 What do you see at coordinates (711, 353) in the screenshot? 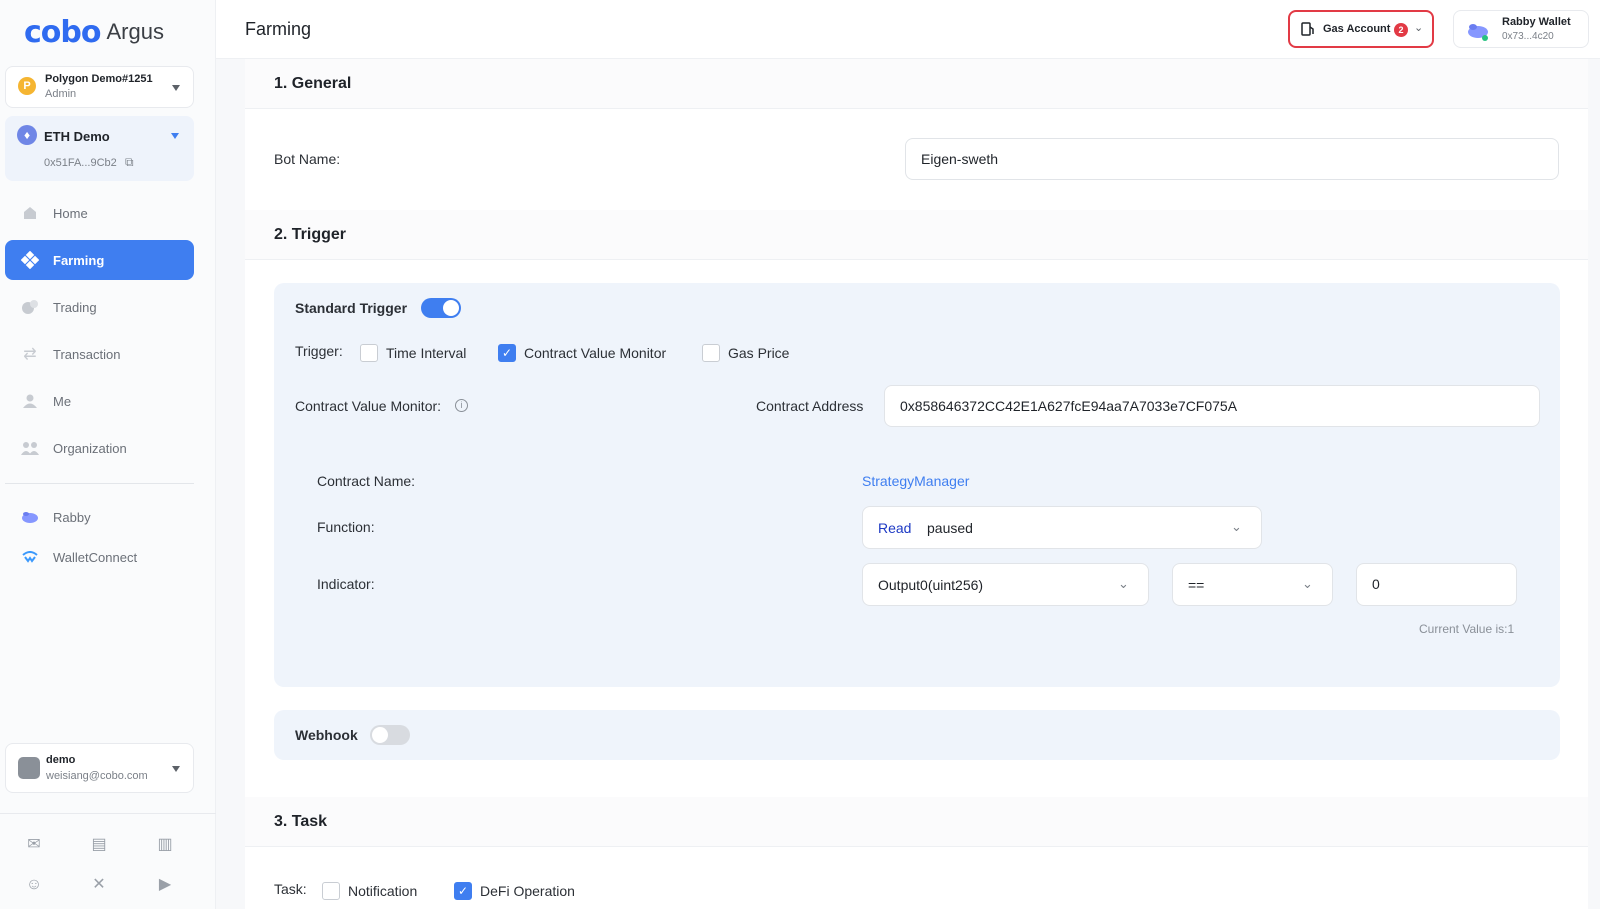
I see `gas-price-checkbox` at bounding box center [711, 353].